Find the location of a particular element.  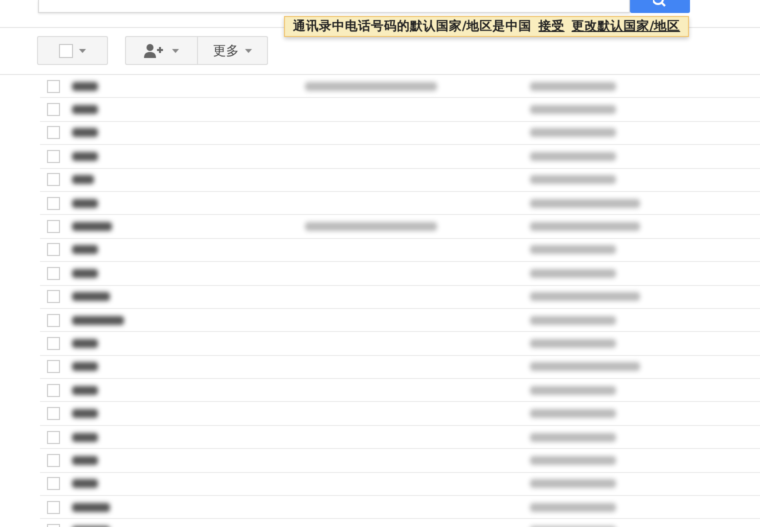

add-contact-button is located at coordinates (161, 50).